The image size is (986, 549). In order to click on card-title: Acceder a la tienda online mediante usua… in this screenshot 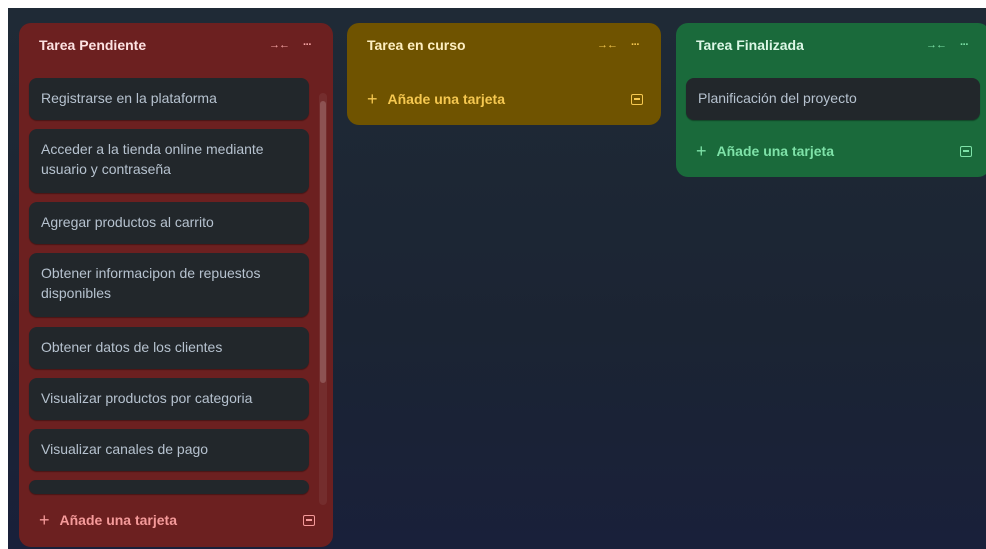, I will do `click(152, 159)`.